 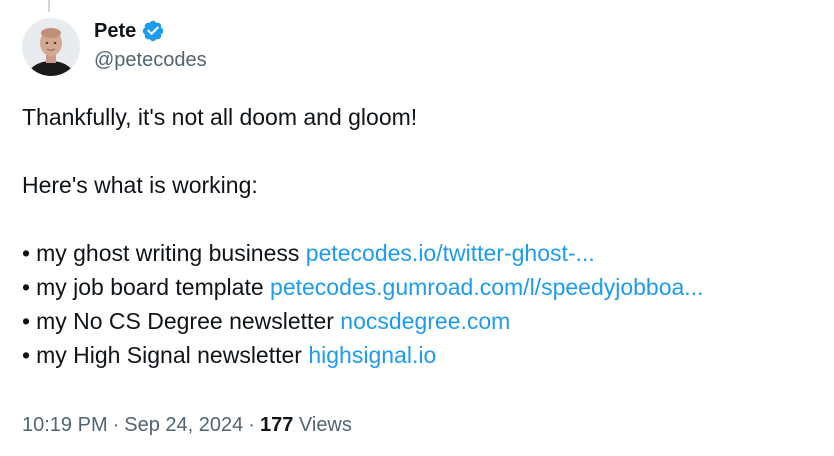 What do you see at coordinates (115, 31) in the screenshot?
I see `author-display-name: Pete` at bounding box center [115, 31].